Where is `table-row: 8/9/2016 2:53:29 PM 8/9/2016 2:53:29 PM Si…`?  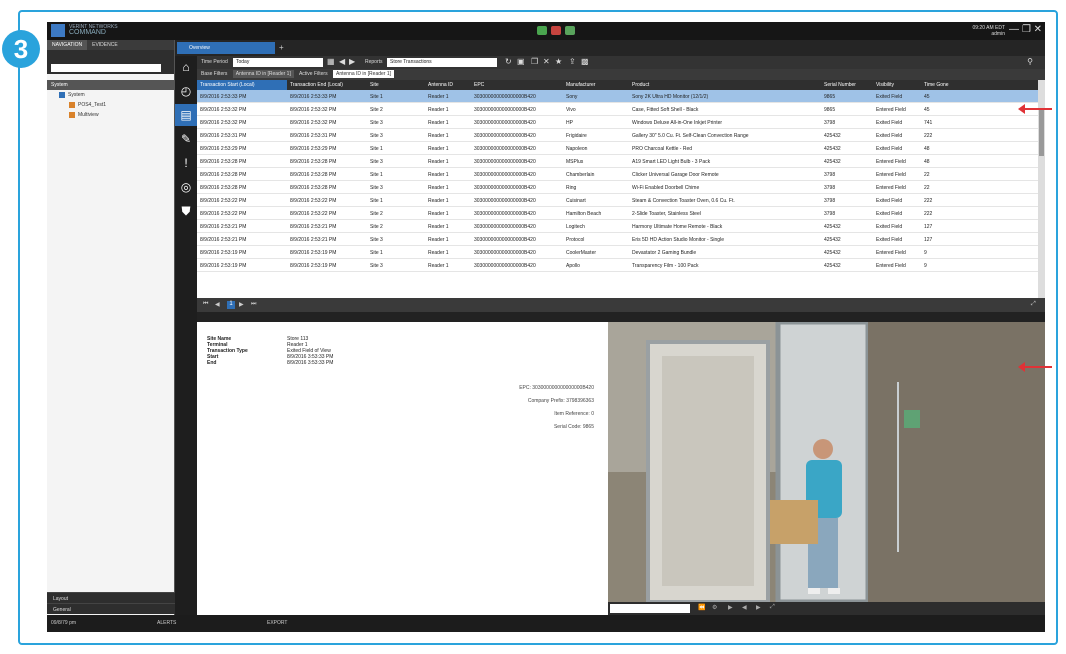 table-row: 8/9/2016 2:53:29 PM 8/9/2016 2:53:29 PM Si… is located at coordinates (617, 148).